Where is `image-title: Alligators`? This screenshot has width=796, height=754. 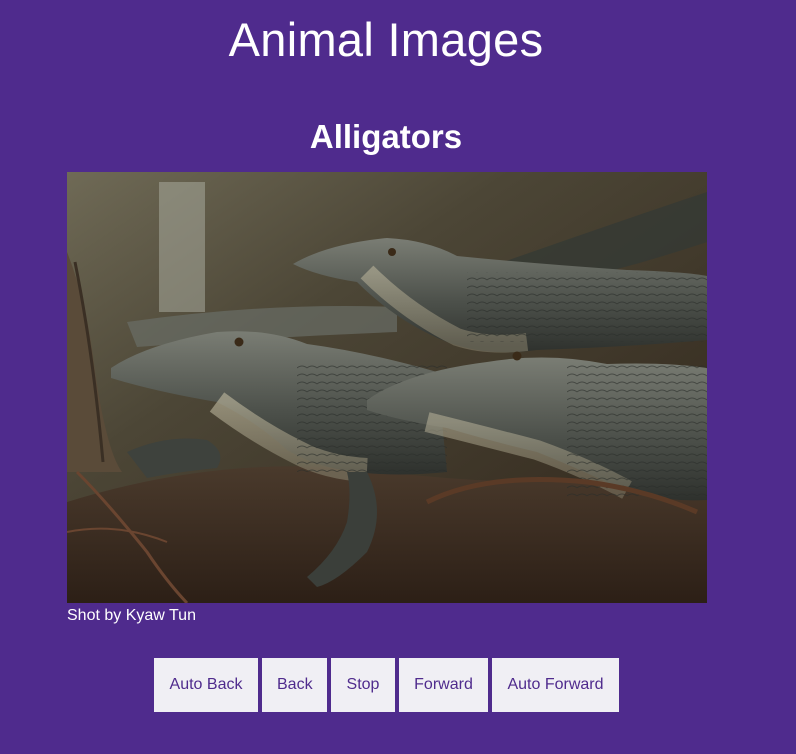
image-title: Alligators is located at coordinates (386, 136).